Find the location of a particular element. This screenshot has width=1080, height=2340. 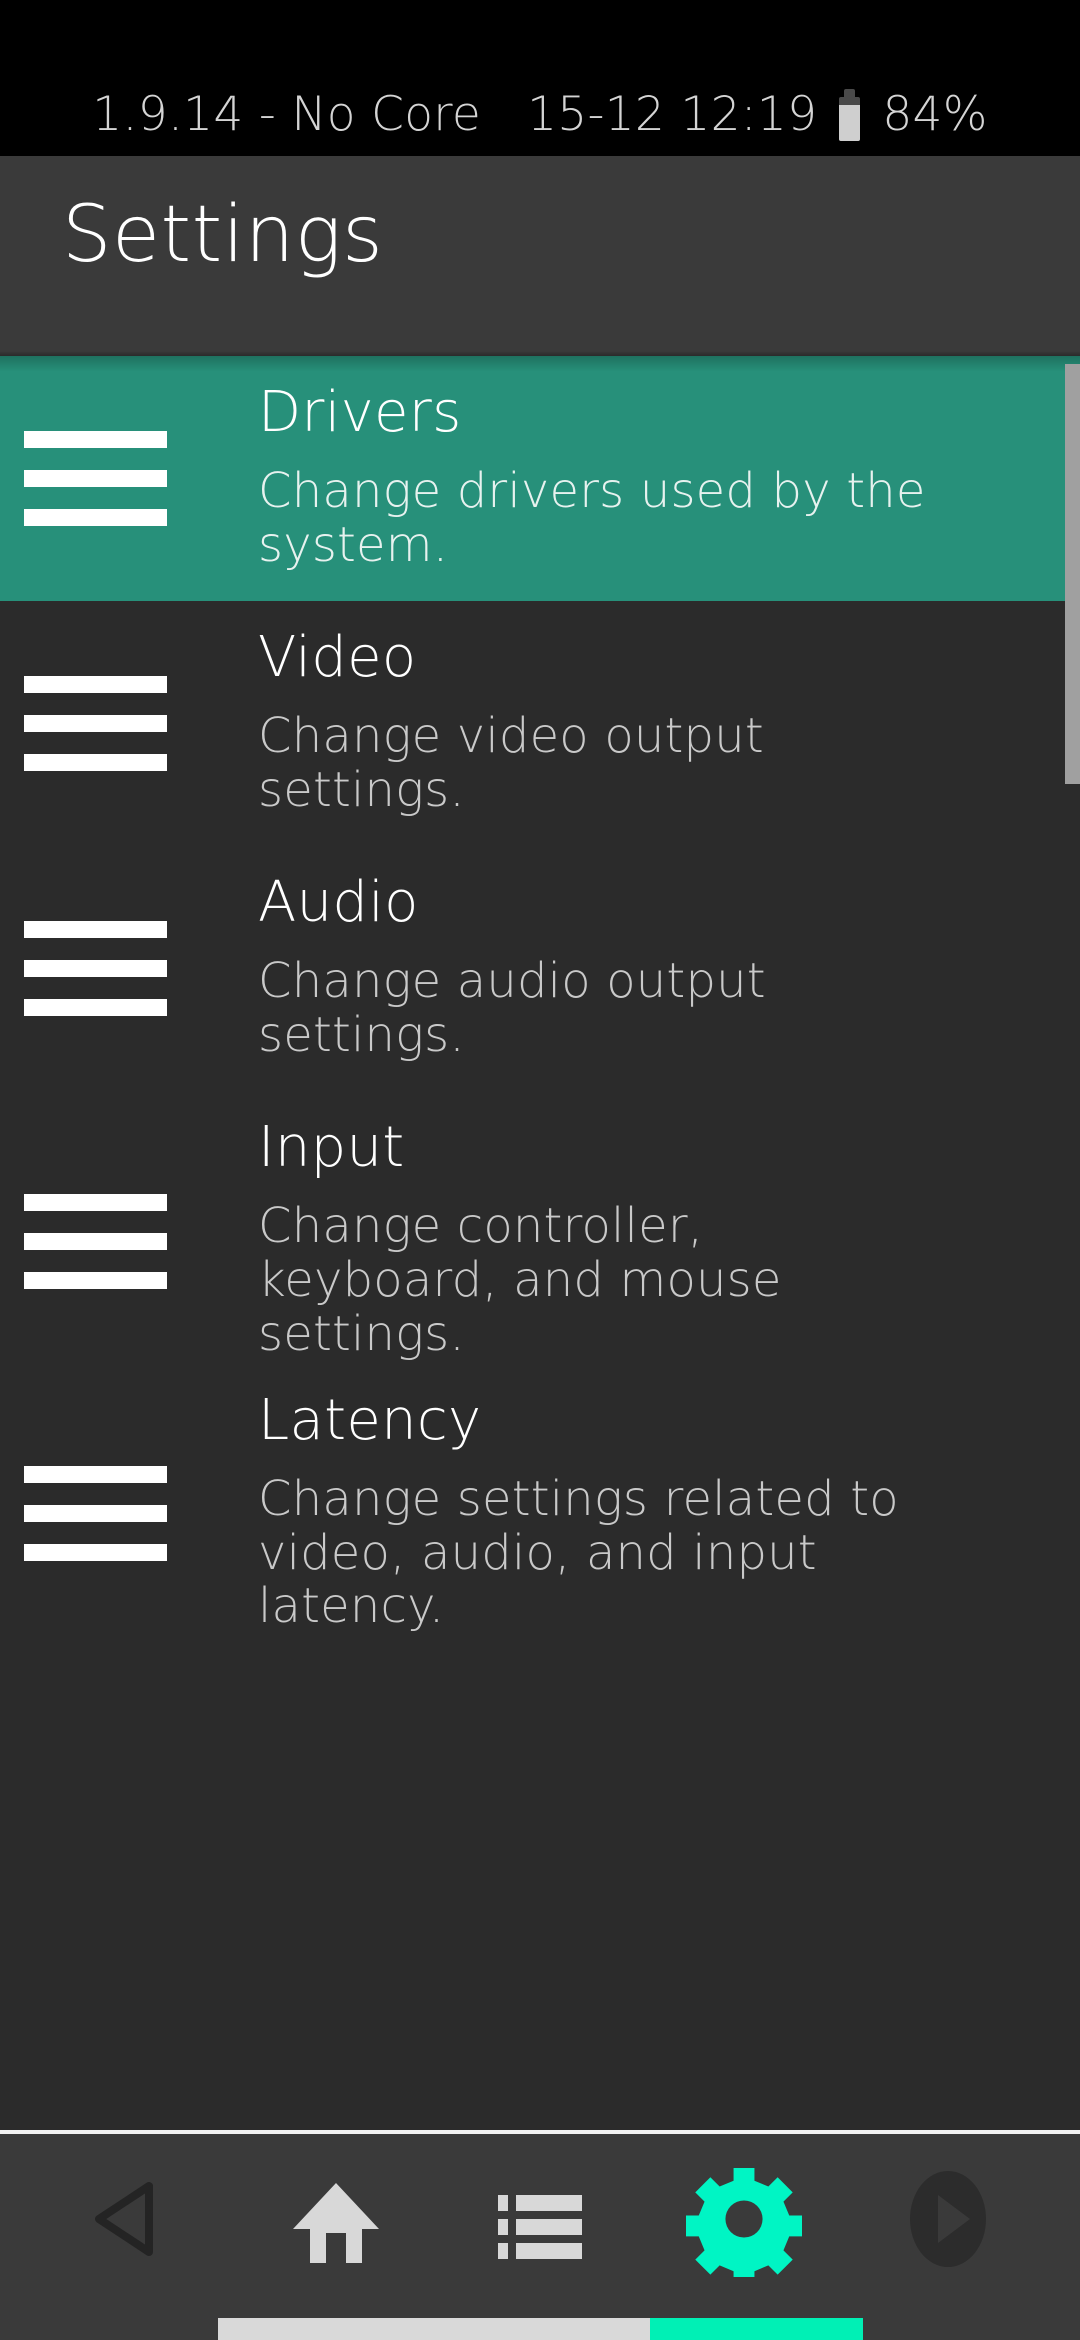

gear-icon is located at coordinates (744, 2222).